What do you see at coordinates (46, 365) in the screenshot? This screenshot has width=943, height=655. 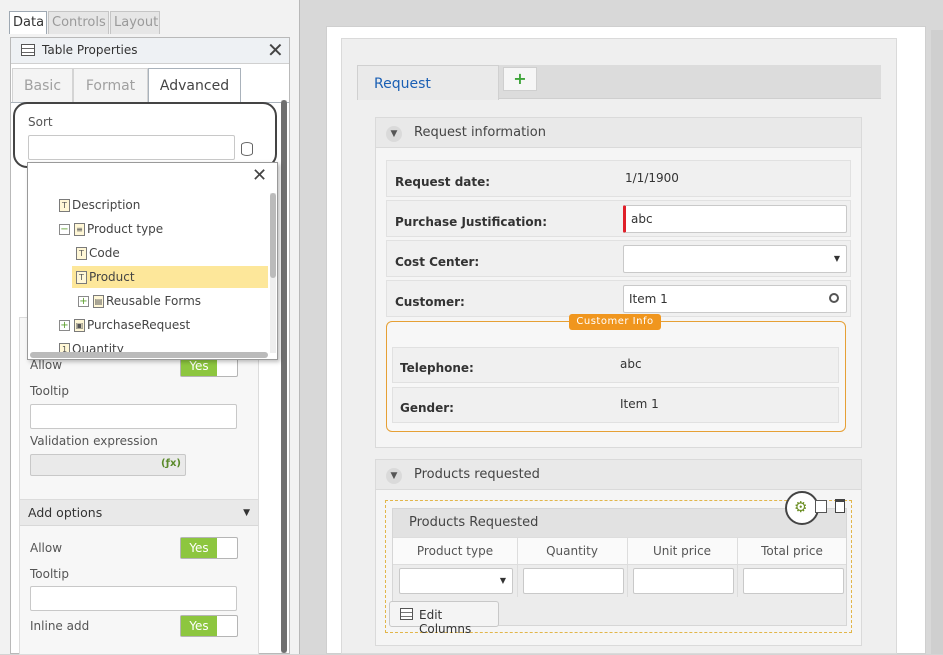 I see `allow-label: Allow` at bounding box center [46, 365].